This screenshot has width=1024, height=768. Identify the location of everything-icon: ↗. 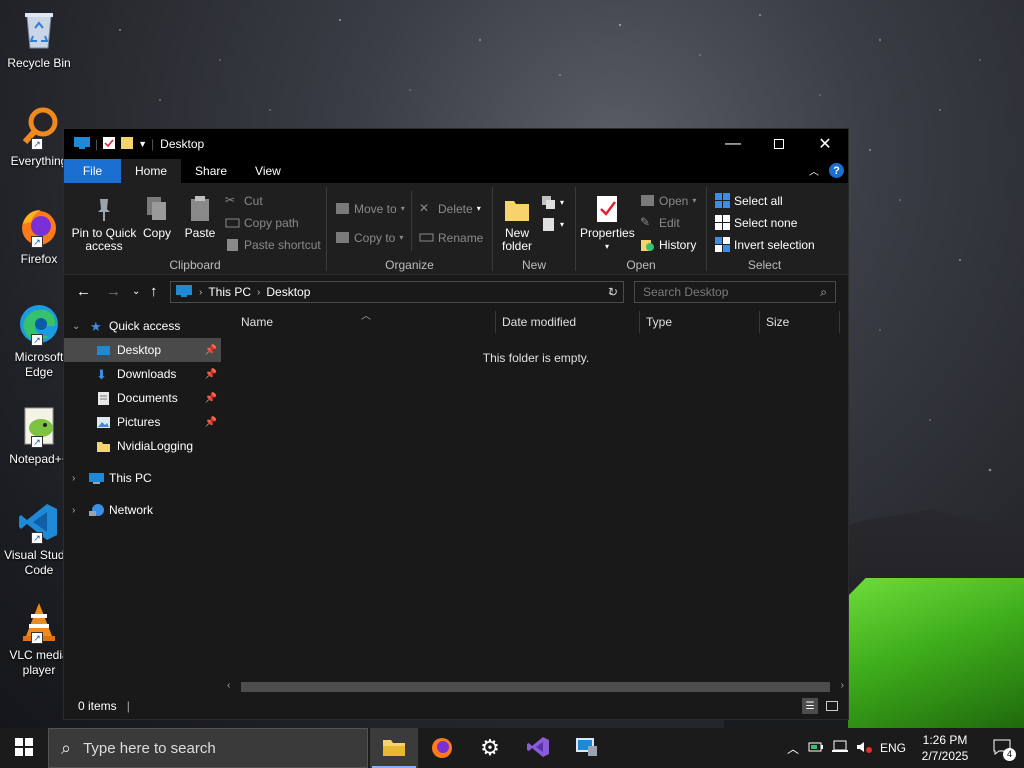
(39, 128).